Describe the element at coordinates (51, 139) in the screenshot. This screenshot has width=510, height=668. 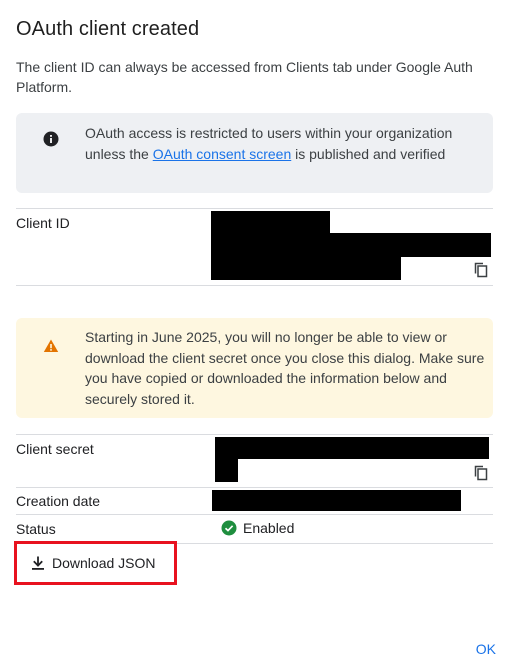
I see `info-icon` at that location.